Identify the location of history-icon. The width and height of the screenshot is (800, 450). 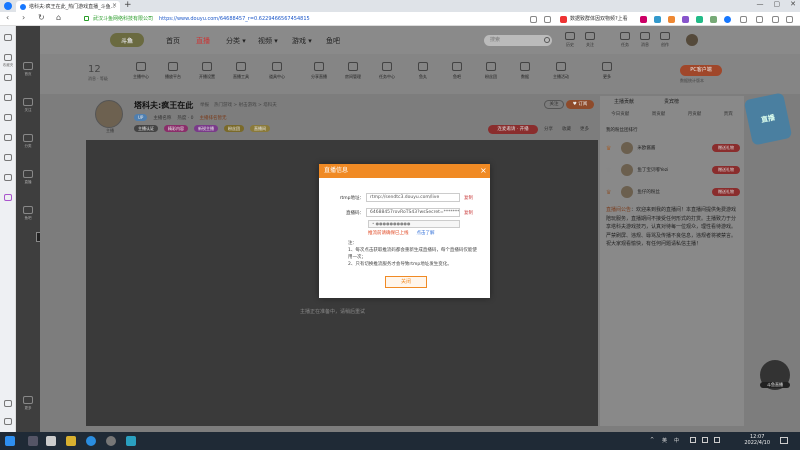
(8, 77).